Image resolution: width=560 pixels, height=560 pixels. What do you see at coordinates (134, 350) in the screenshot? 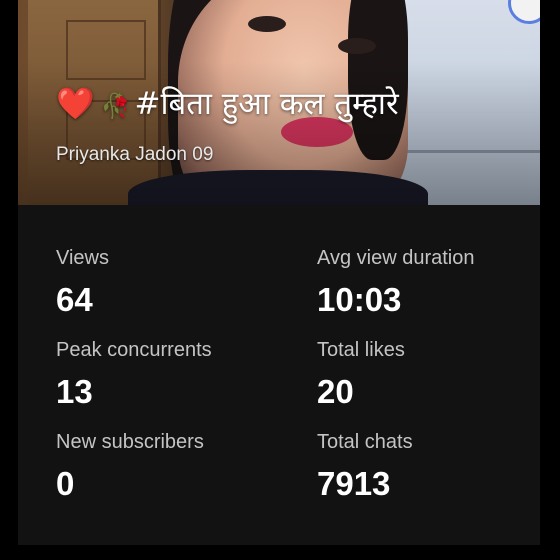
I see `stat-label: Peak concurrents` at bounding box center [134, 350].